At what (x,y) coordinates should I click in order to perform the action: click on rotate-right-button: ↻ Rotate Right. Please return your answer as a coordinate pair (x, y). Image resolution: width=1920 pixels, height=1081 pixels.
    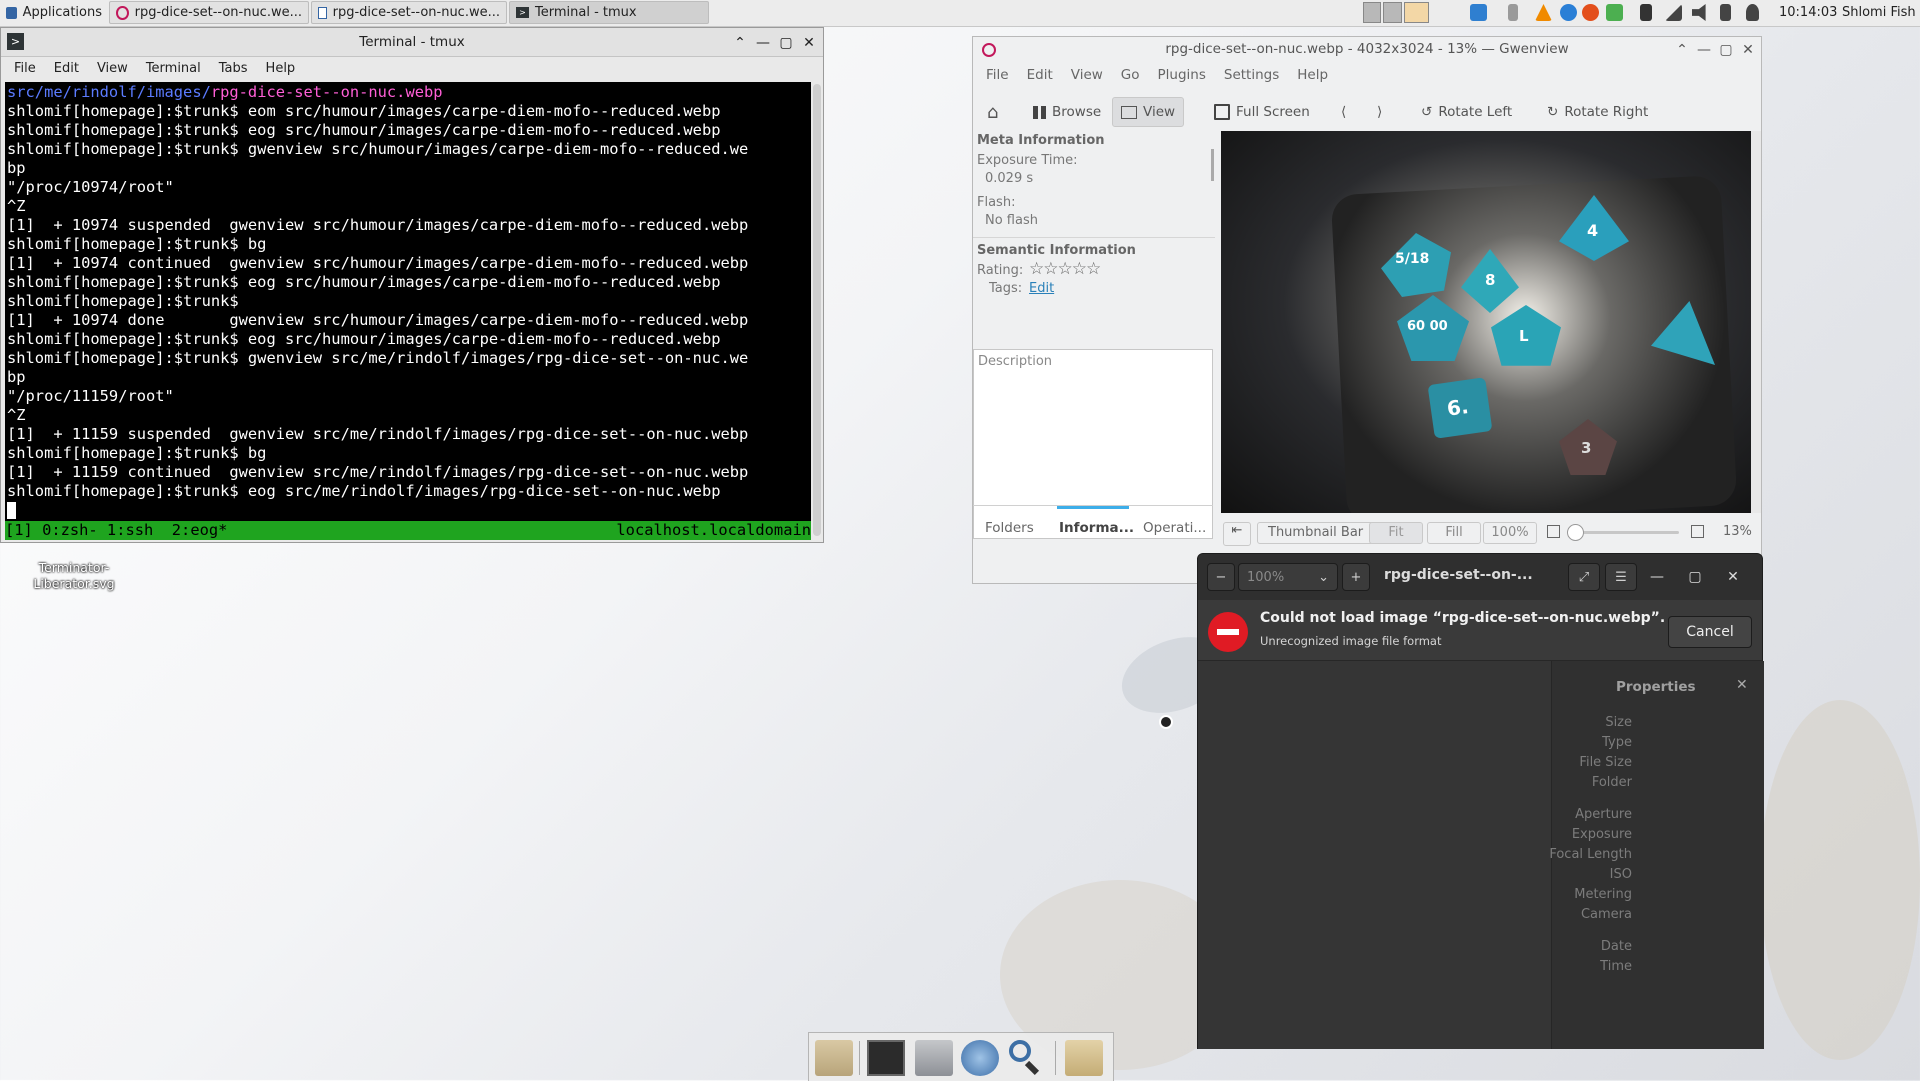
    Looking at the image, I should click on (1597, 112).